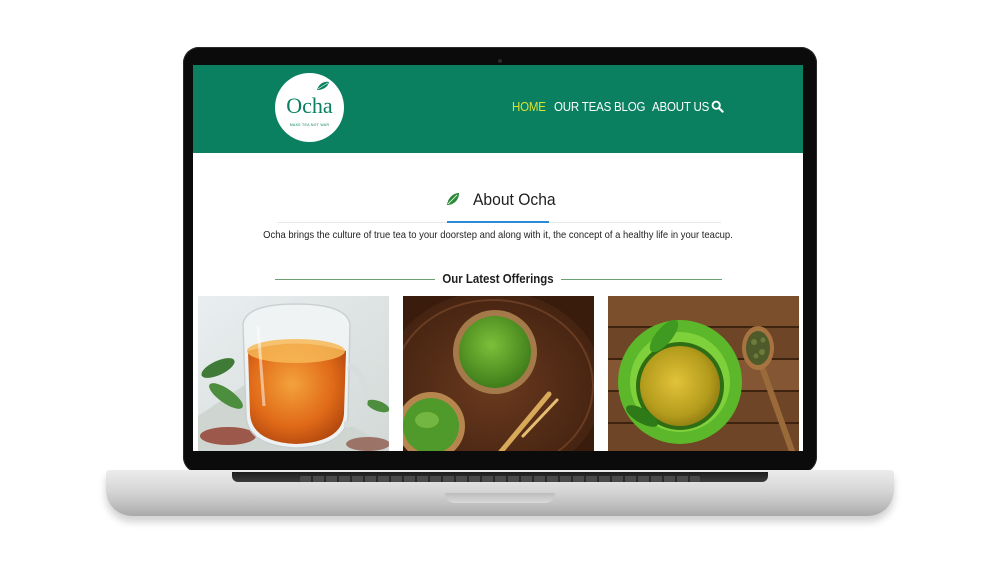 The image size is (1000, 563). Describe the element at coordinates (309, 125) in the screenshot. I see `logo-tagline: MAKE TEA NOT WAR` at that location.